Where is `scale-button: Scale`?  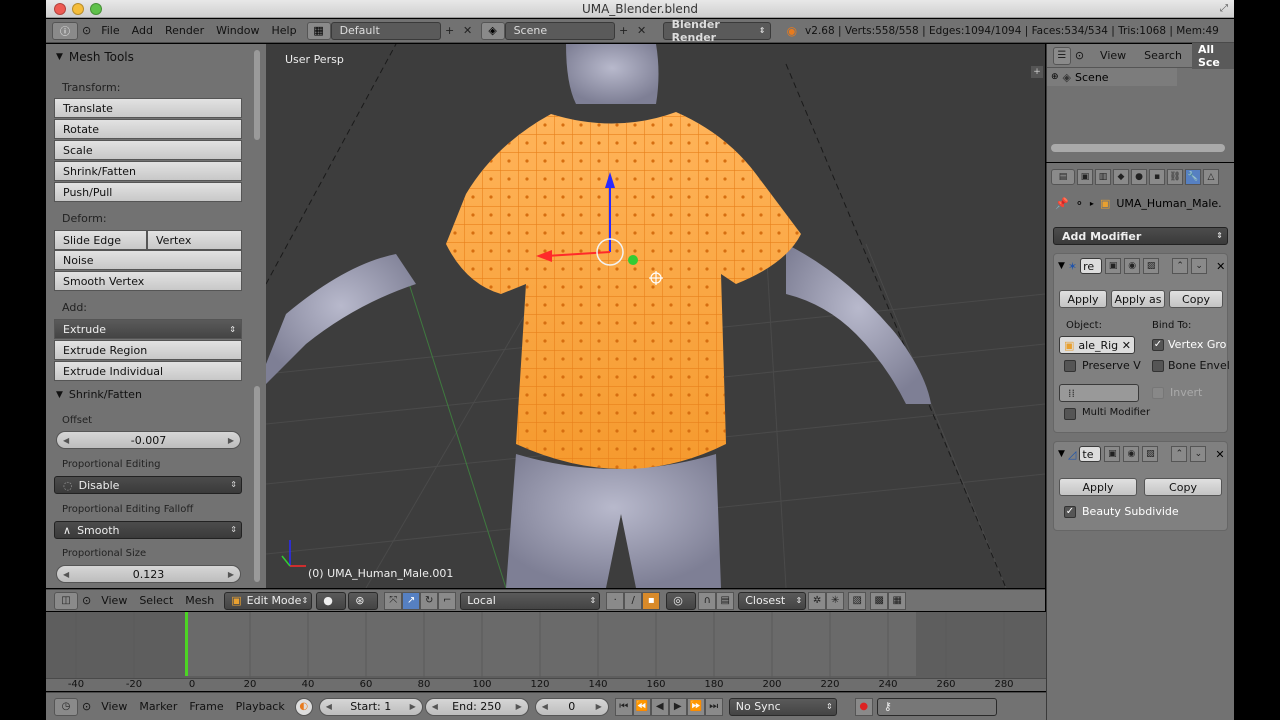
scale-button: Scale is located at coordinates (148, 150).